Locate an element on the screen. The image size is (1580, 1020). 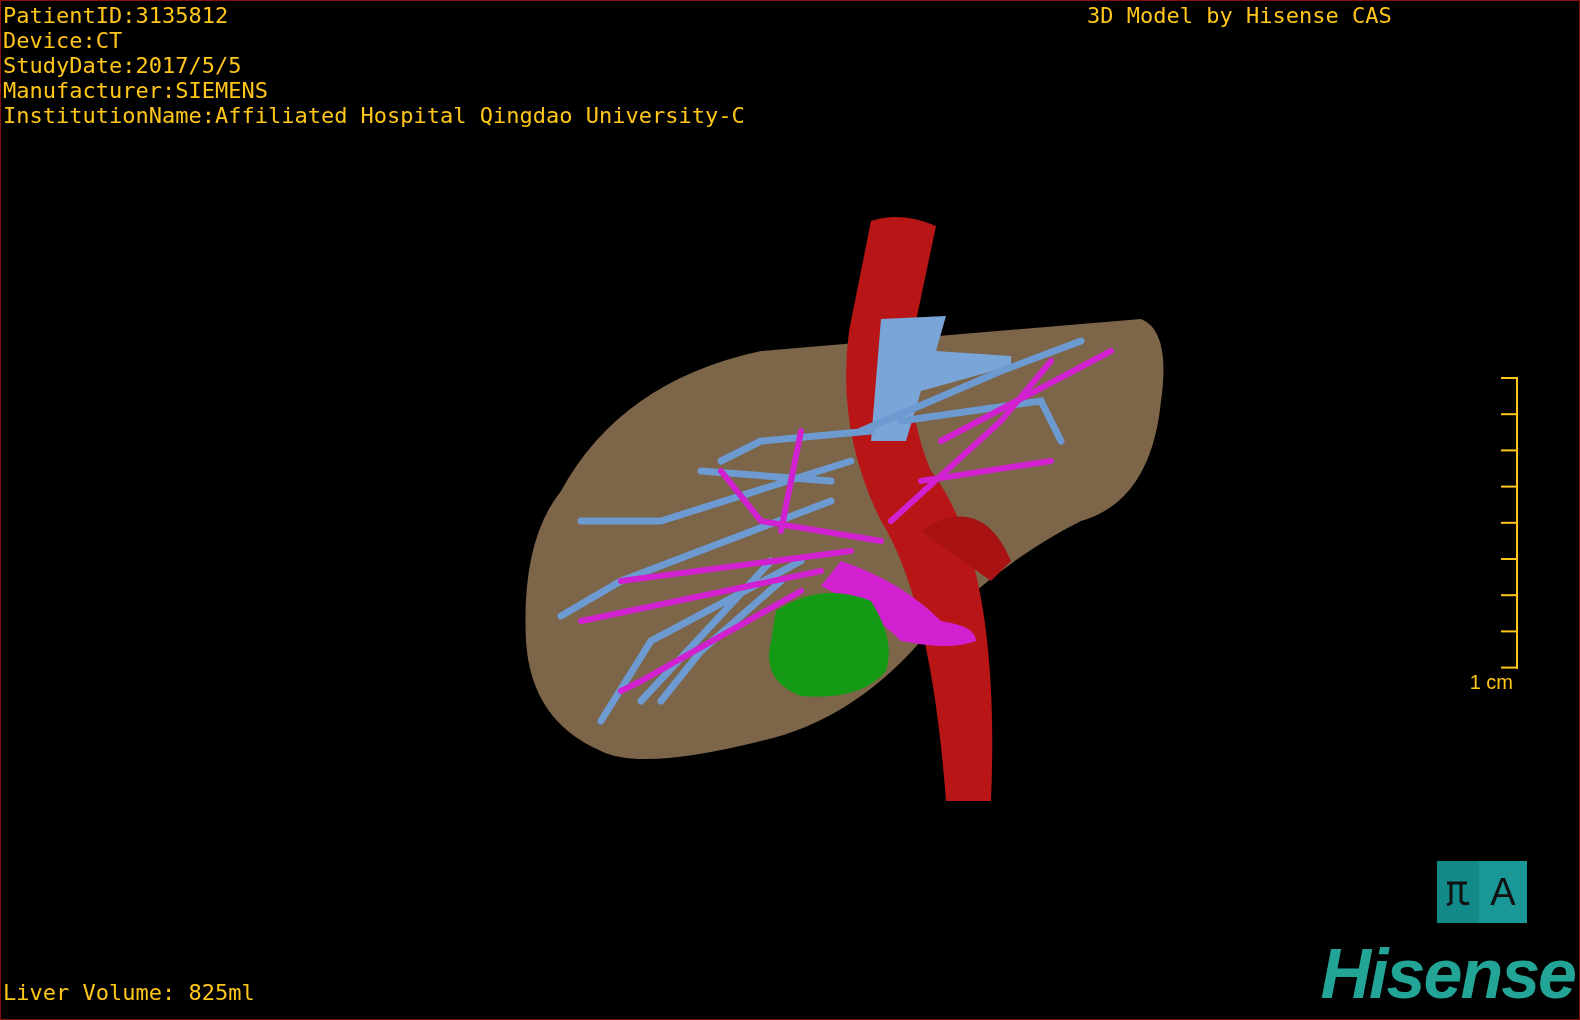
orientation-cube-side-icon is located at coordinates (1458, 892).